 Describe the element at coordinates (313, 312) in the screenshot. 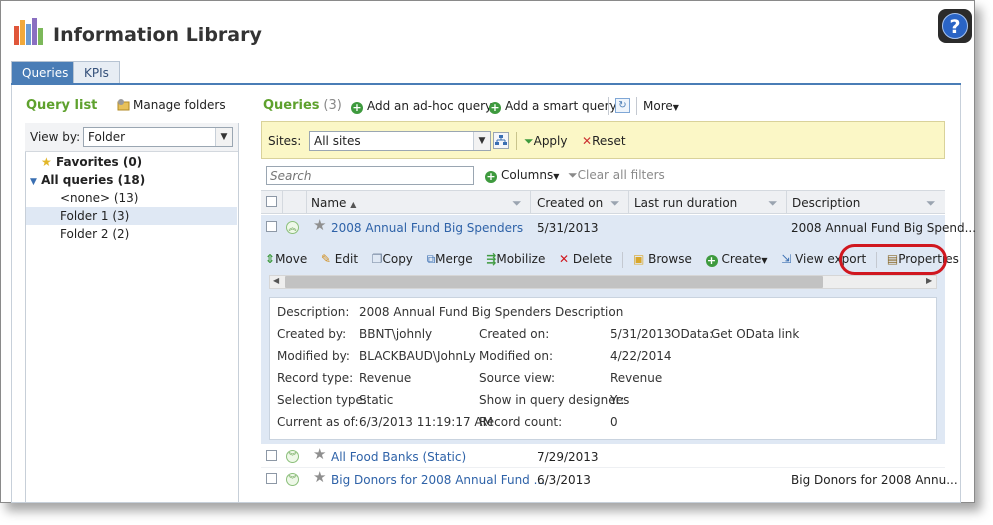

I see `description-label: Description:` at that location.